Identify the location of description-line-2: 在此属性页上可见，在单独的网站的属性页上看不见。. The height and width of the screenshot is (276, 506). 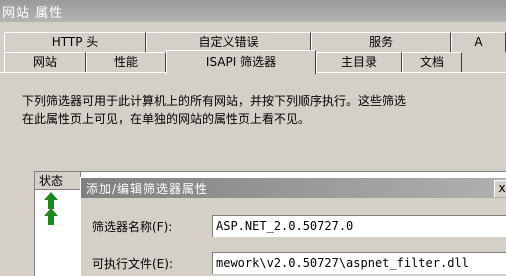
(166, 119).